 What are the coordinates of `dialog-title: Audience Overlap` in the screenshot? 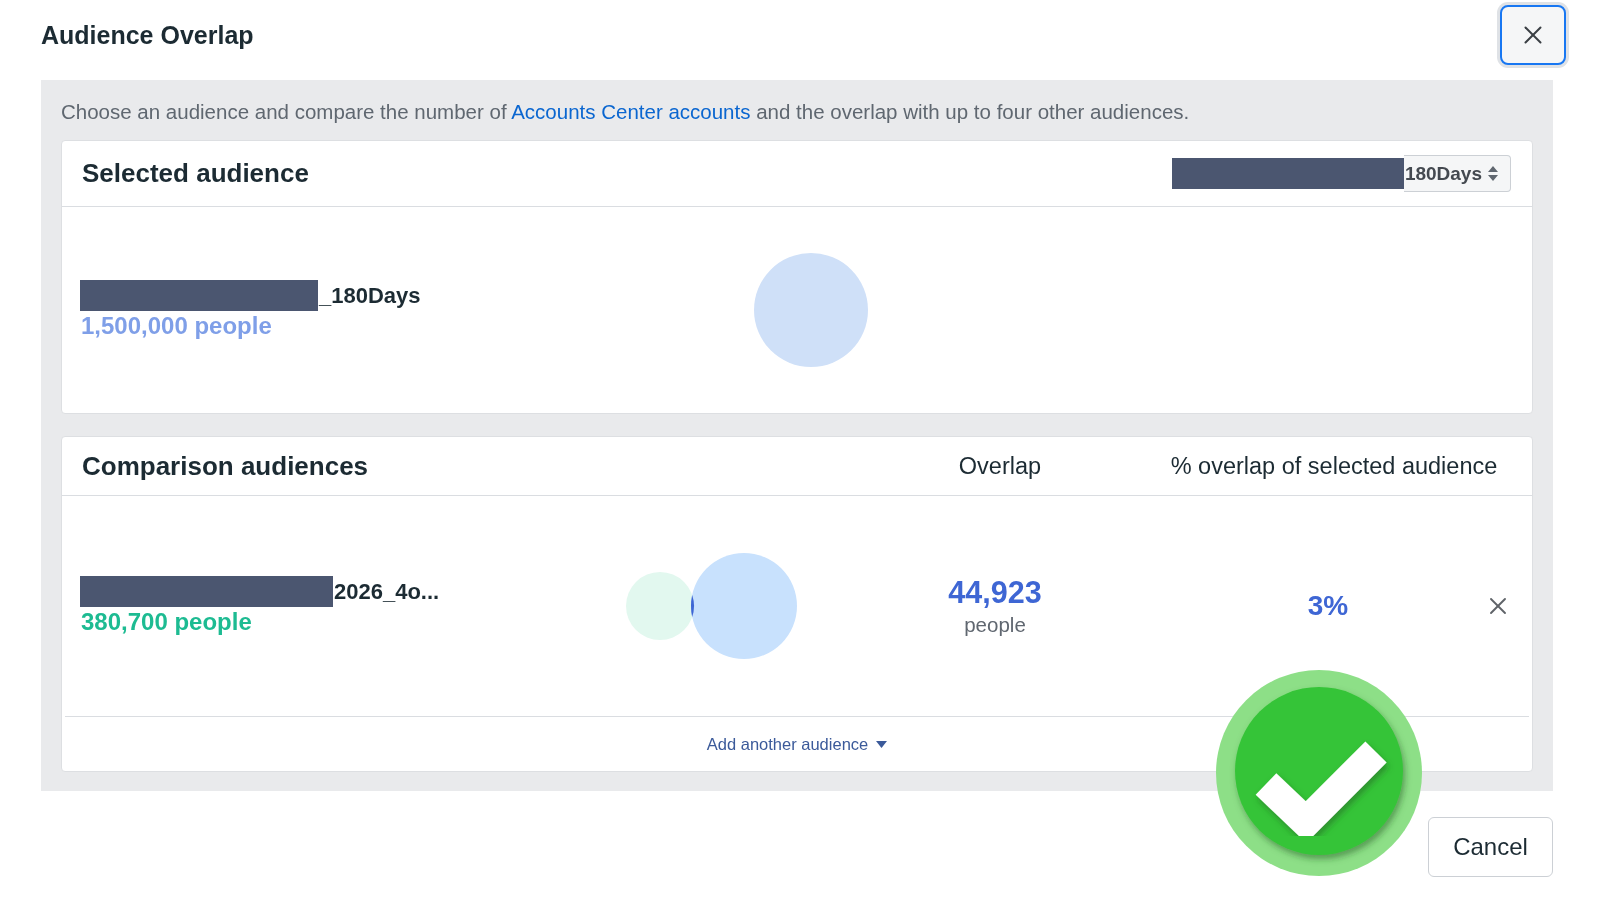 It's located at (147, 35).